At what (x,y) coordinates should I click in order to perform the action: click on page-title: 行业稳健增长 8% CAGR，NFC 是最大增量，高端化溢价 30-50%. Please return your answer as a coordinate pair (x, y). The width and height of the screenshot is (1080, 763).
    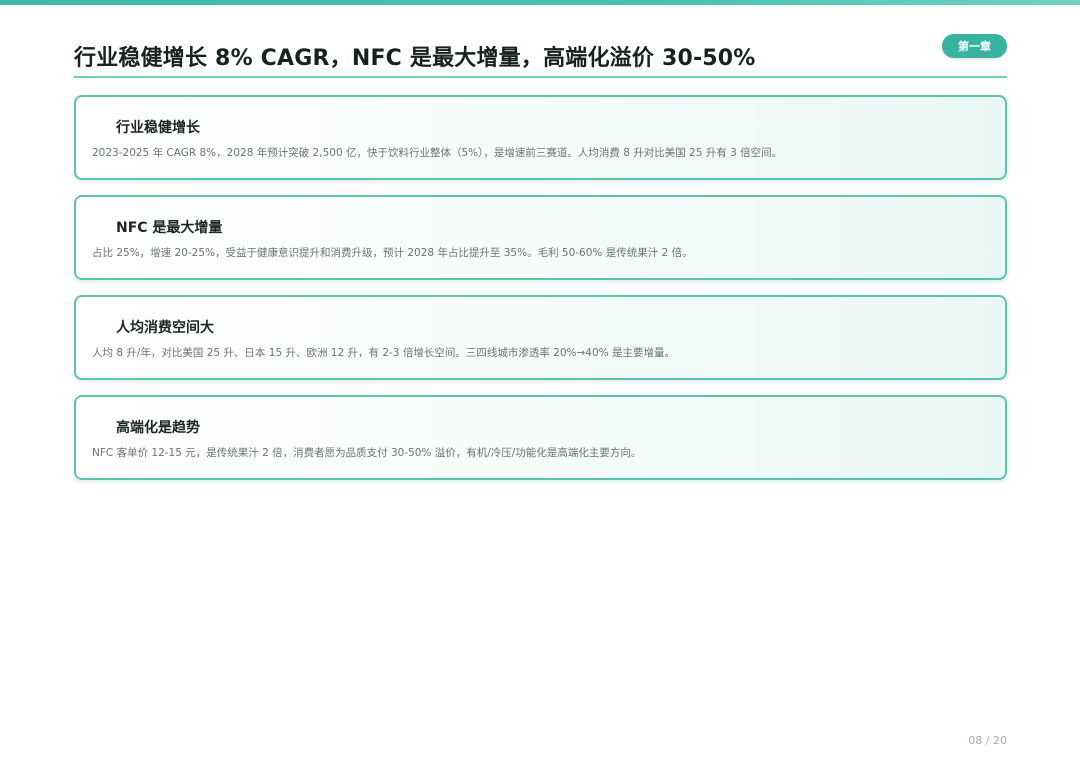
    Looking at the image, I should click on (415, 58).